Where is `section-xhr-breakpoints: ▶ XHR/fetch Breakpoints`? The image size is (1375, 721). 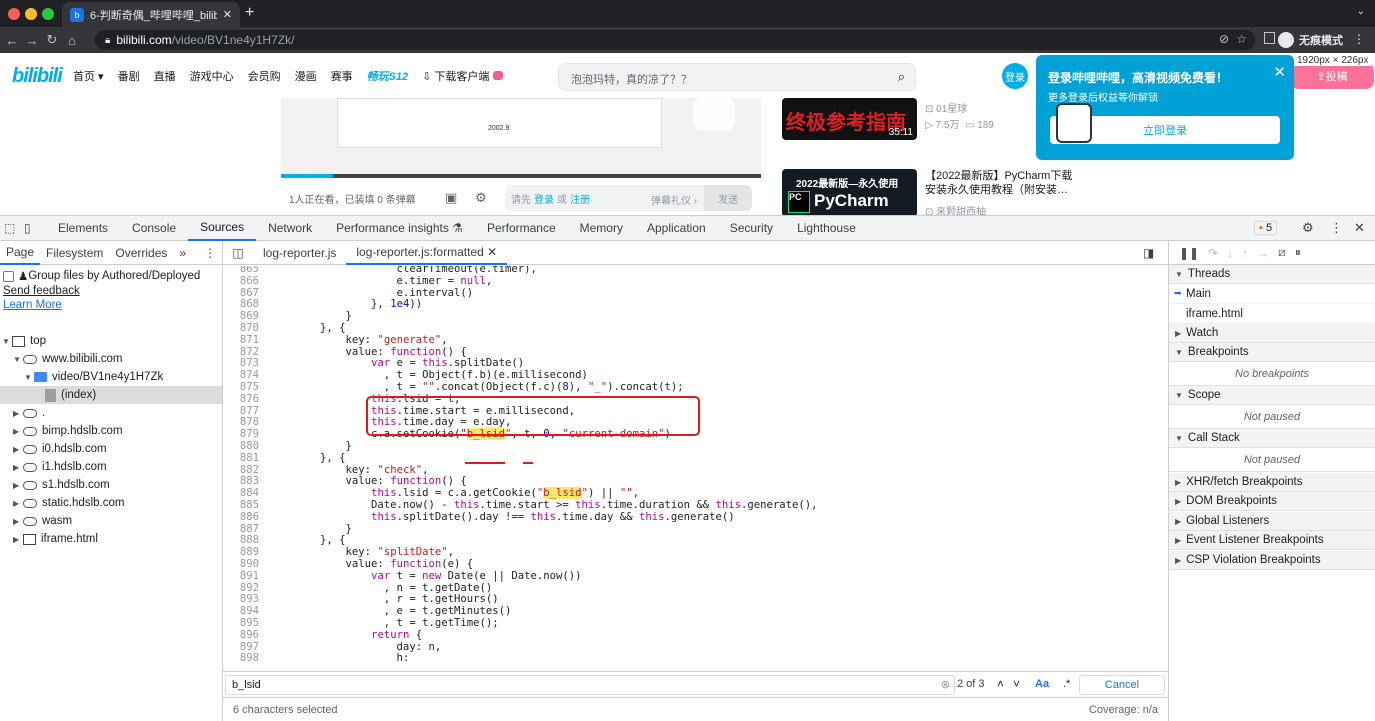 section-xhr-breakpoints: ▶ XHR/fetch Breakpoints is located at coordinates (1272, 482).